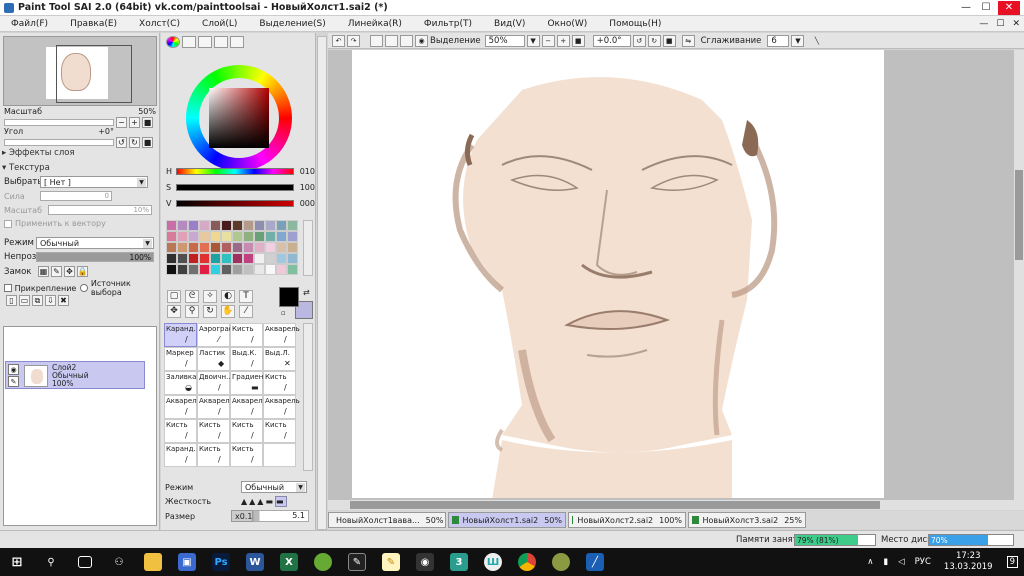  What do you see at coordinates (391, 562) in the screenshot?
I see `paint-icon: ✎` at bounding box center [391, 562].